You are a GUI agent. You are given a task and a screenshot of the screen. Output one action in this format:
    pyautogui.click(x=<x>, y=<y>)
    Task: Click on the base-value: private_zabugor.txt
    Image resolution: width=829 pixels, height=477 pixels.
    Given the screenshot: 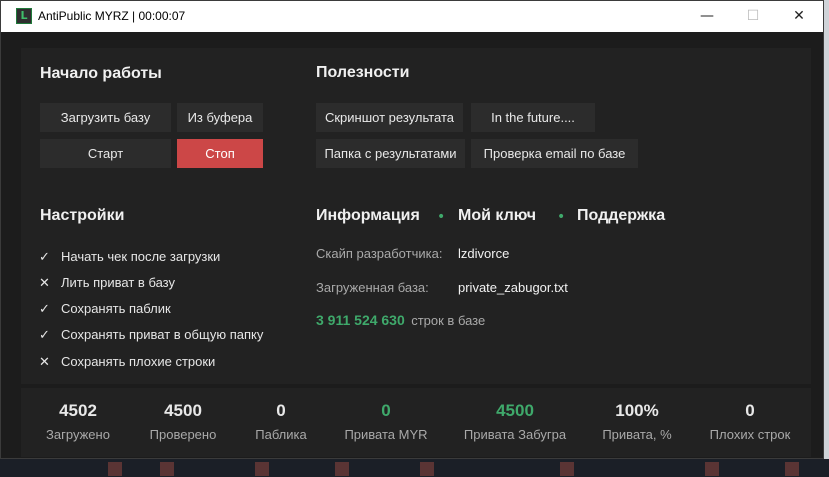 What is the action you would take?
    pyautogui.click(x=513, y=287)
    